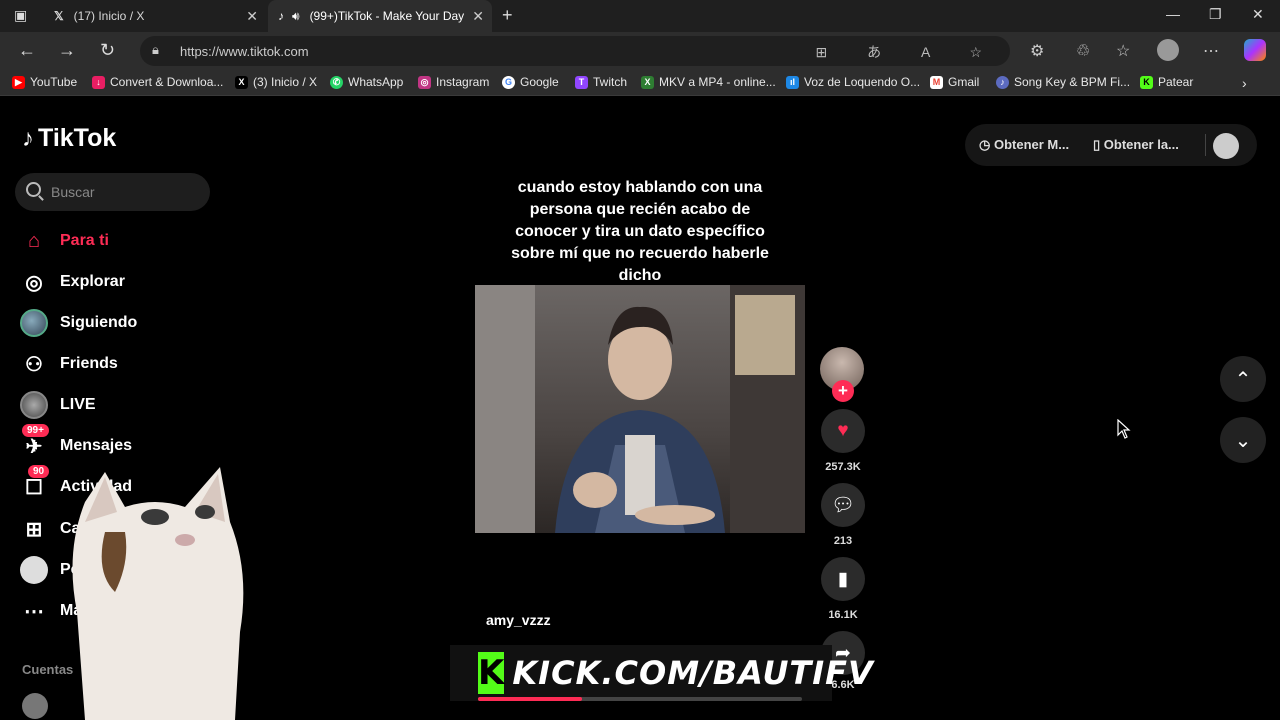 This screenshot has height=720, width=1280. What do you see at coordinates (1211, 51) in the screenshot?
I see `more-icon: ⋯` at bounding box center [1211, 51].